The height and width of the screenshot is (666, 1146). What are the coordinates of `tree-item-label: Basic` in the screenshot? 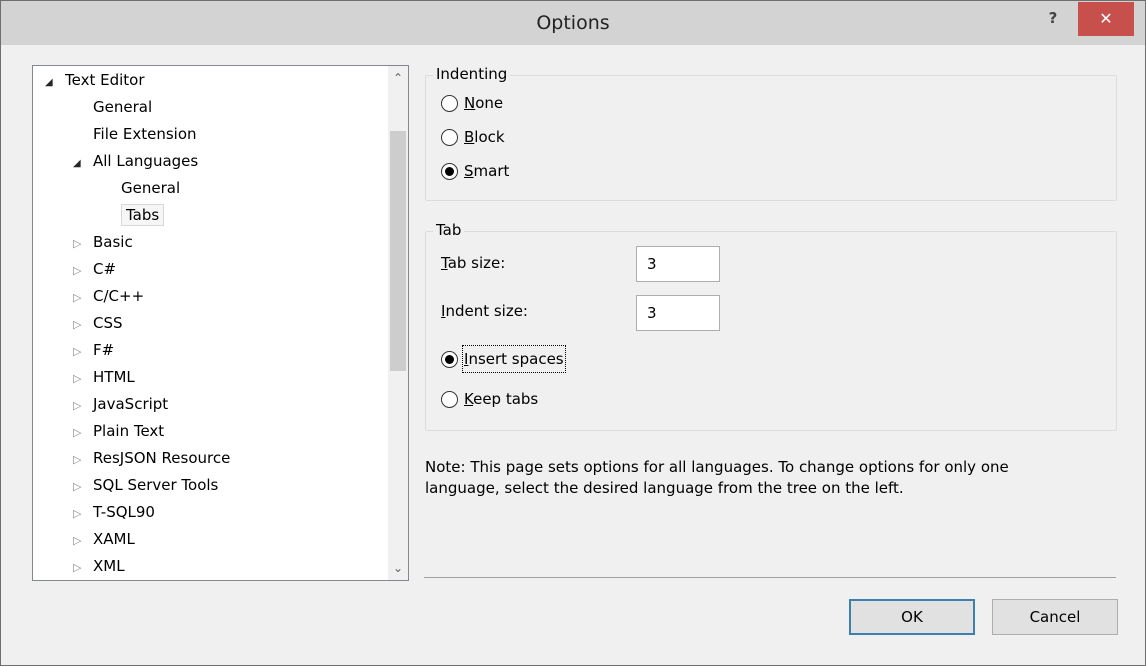 It's located at (113, 242).